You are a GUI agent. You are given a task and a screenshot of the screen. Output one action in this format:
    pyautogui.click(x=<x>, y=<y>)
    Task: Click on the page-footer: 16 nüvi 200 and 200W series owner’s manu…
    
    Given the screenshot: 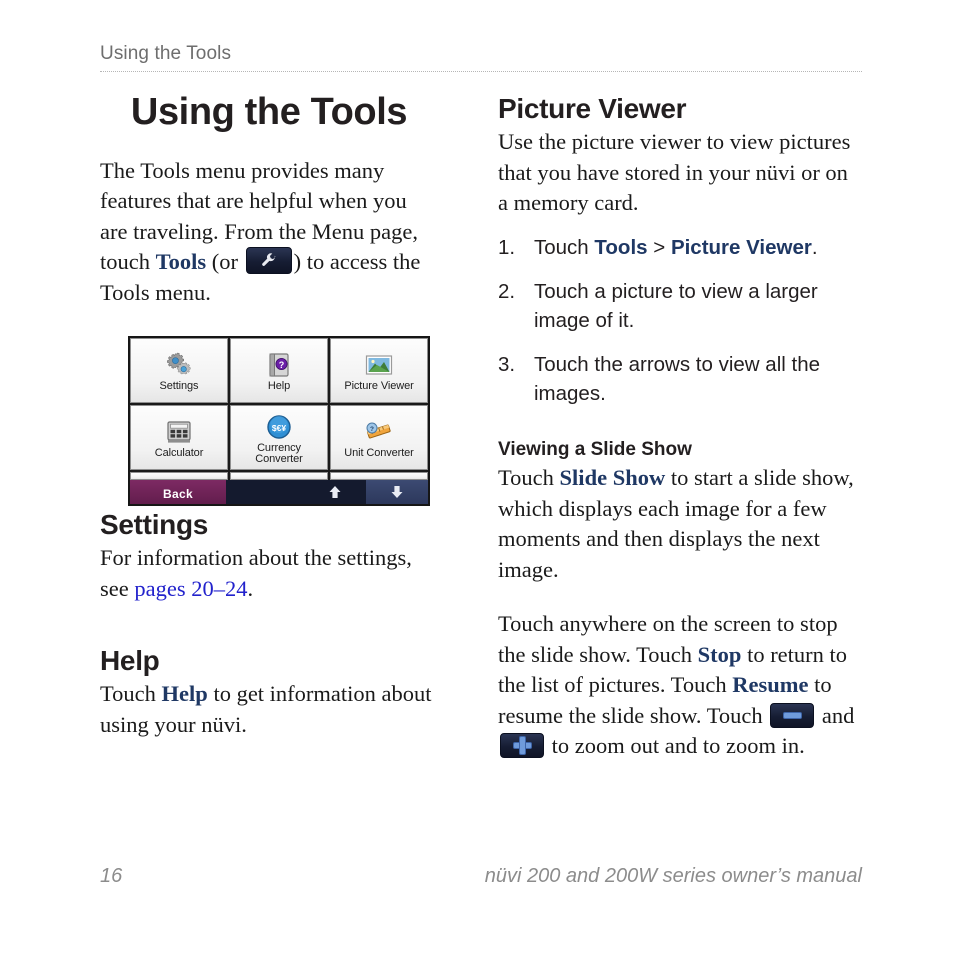 What is the action you would take?
    pyautogui.click(x=481, y=876)
    